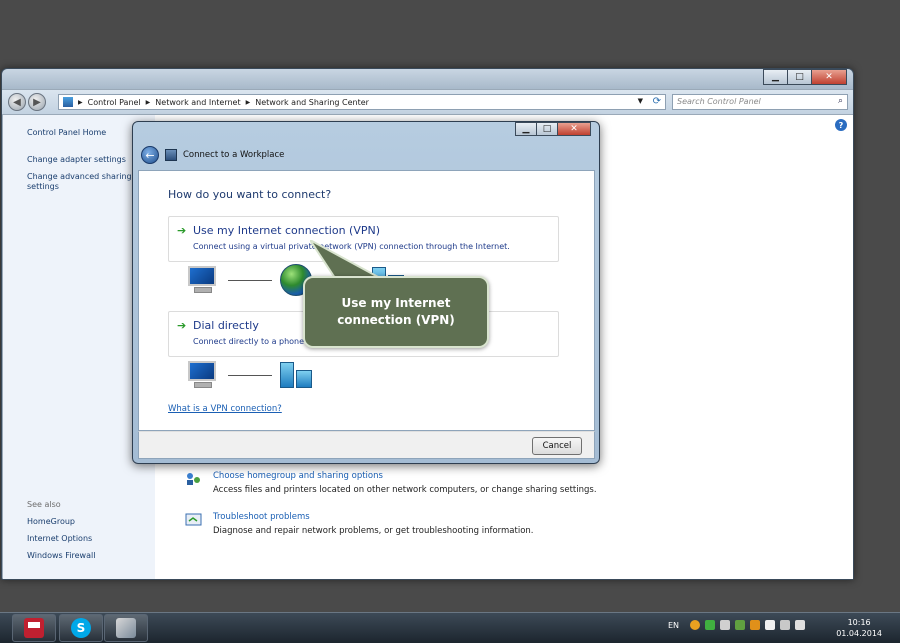  I want to click on troubleshoot-link: Troubleshoot problems, so click(261, 517).